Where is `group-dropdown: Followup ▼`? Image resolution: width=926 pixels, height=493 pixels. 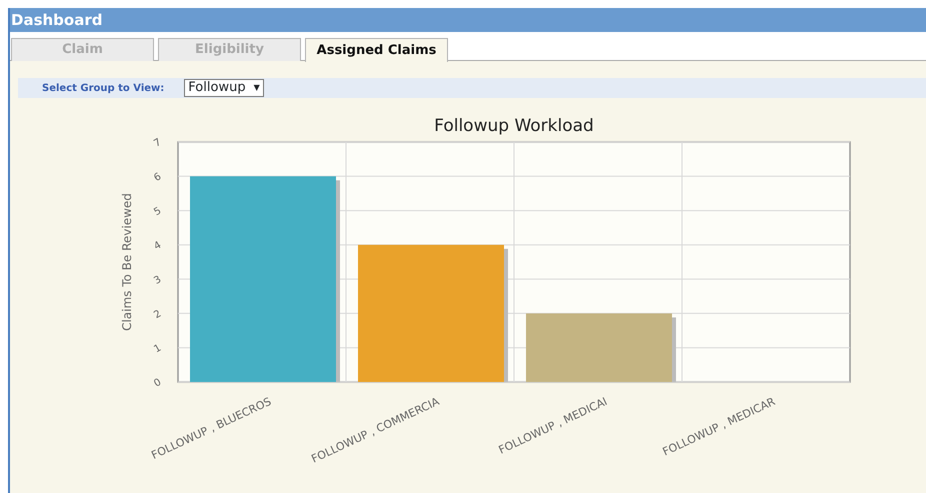
group-dropdown: Followup ▼ is located at coordinates (224, 88).